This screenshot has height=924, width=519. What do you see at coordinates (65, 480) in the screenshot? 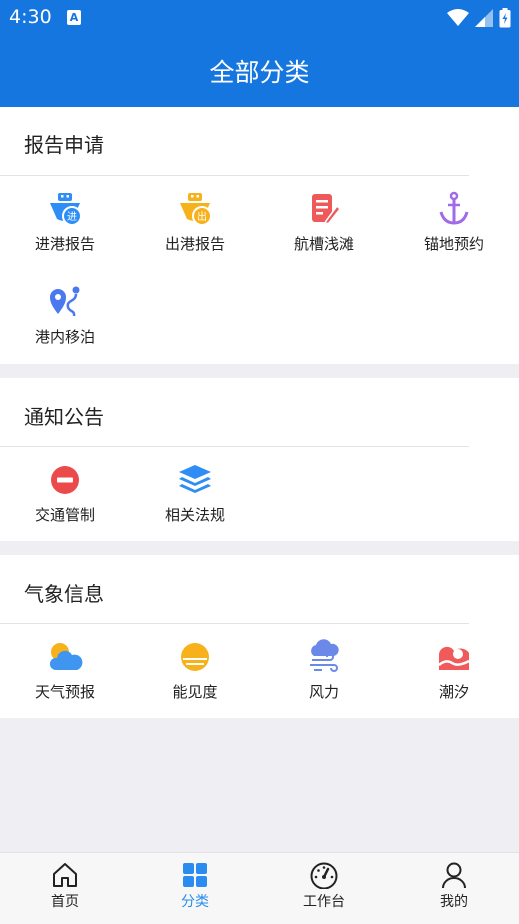
I see `no-entry-icon` at bounding box center [65, 480].